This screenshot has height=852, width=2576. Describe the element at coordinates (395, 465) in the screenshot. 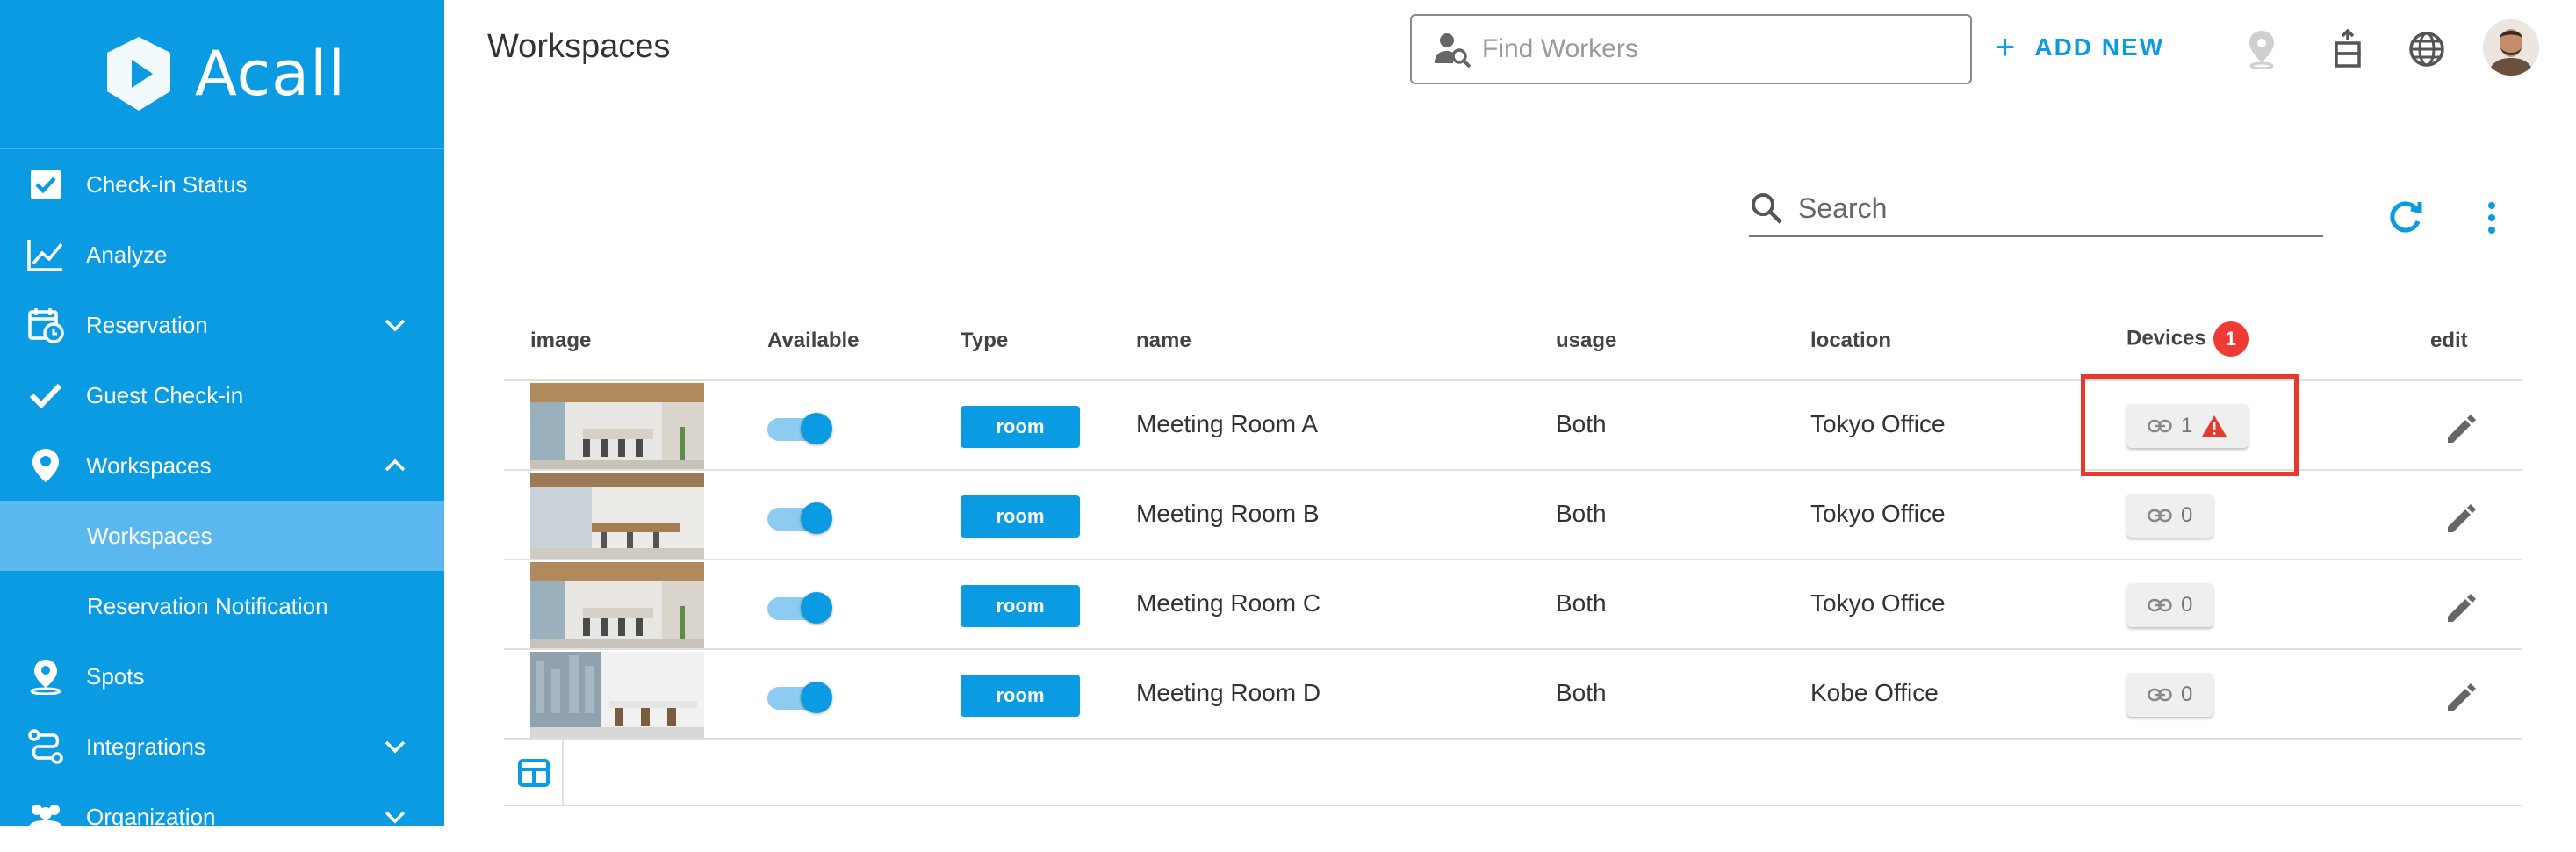

I see `chevron-up-icon` at that location.